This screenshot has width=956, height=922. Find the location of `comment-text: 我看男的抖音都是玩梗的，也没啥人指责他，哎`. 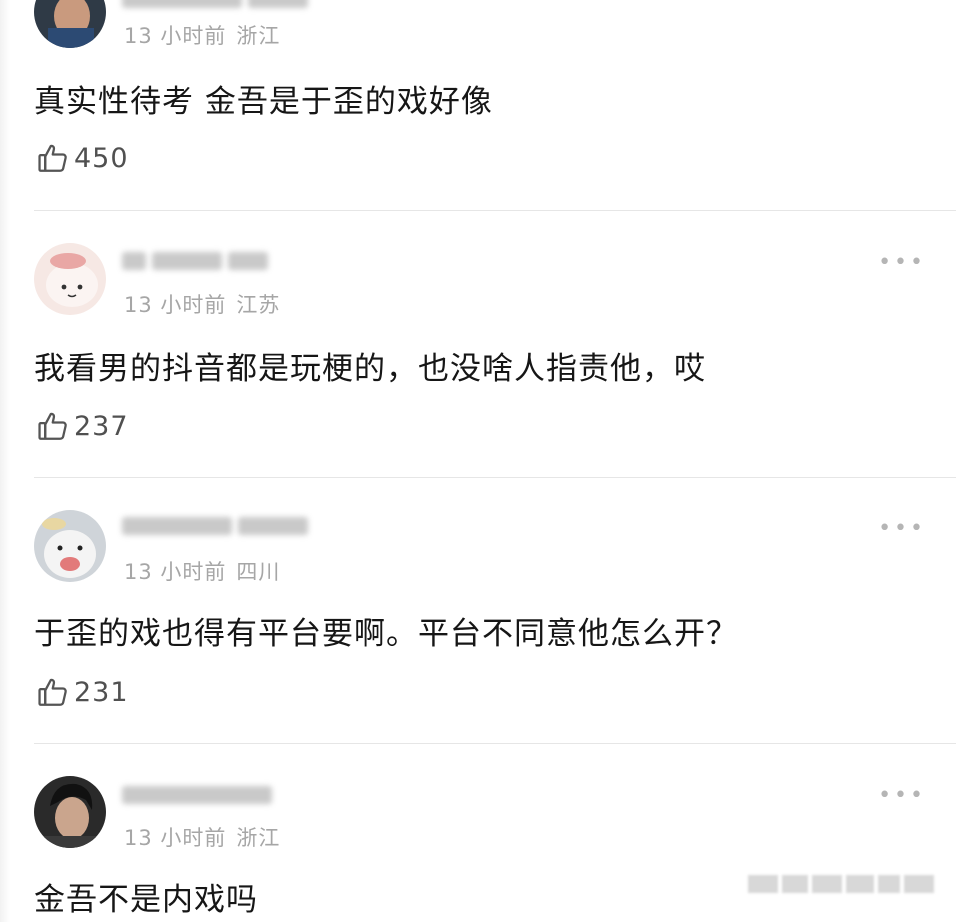

comment-text: 我看男的抖音都是玩梗的，也没啥人指责他，哎 is located at coordinates (370, 369).